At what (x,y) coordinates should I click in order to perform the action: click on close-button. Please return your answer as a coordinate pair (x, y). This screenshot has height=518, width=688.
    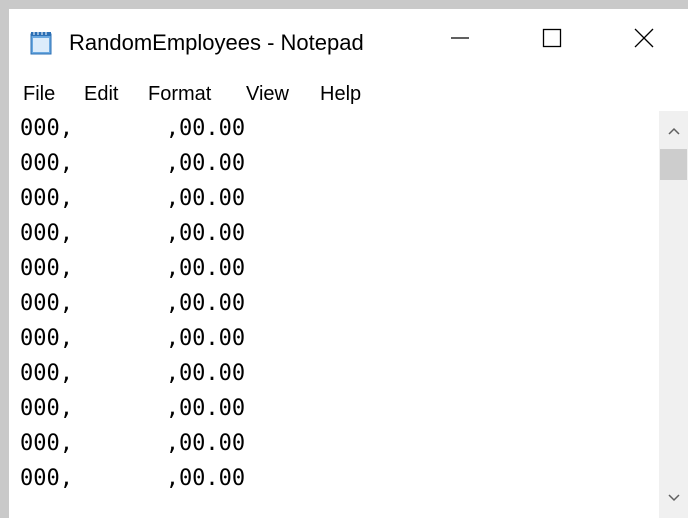
    Looking at the image, I should click on (643, 40).